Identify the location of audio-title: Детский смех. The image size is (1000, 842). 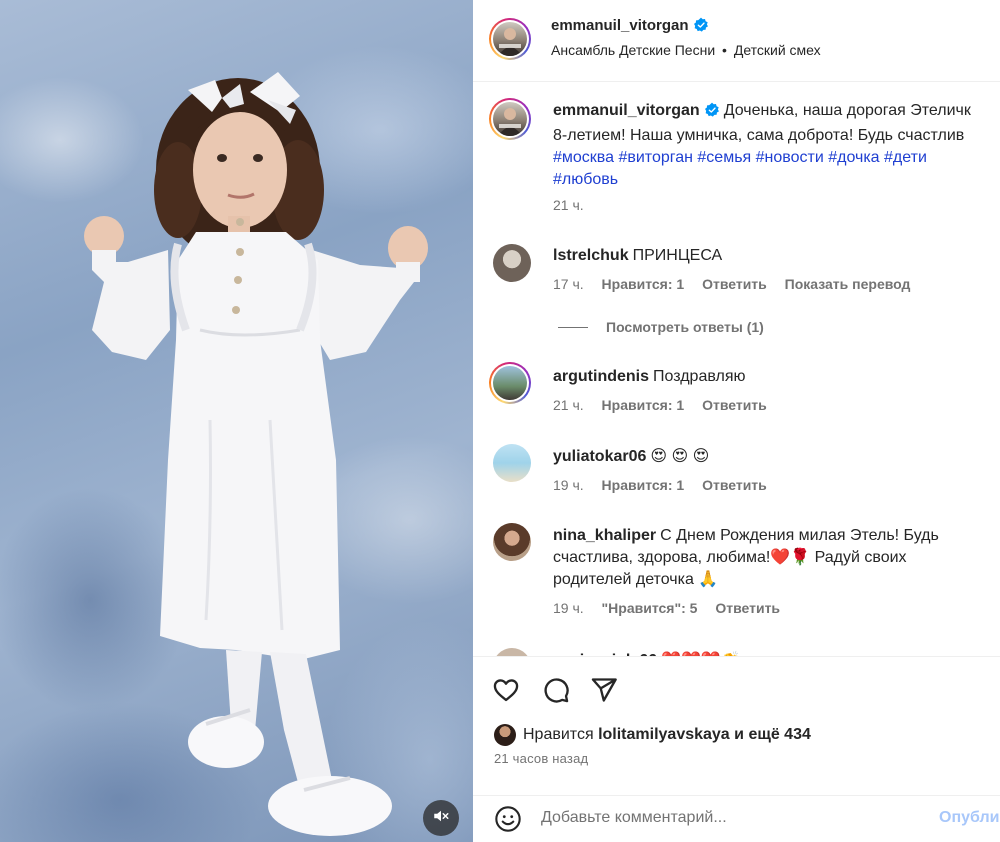
(777, 50).